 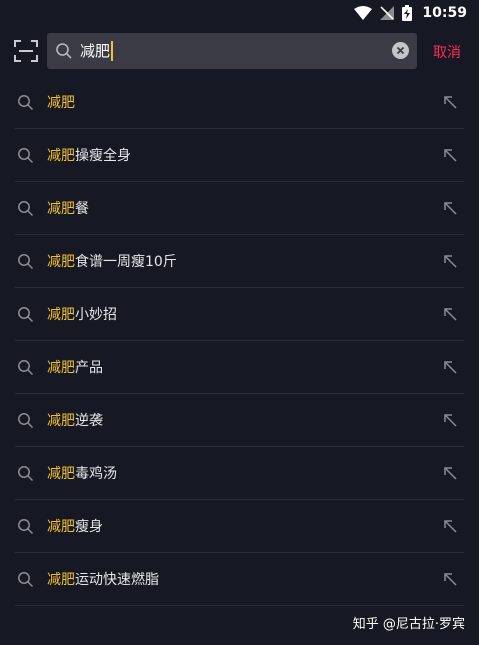 I want to click on suggestion-item: 减肥逆袭, so click(x=239, y=420).